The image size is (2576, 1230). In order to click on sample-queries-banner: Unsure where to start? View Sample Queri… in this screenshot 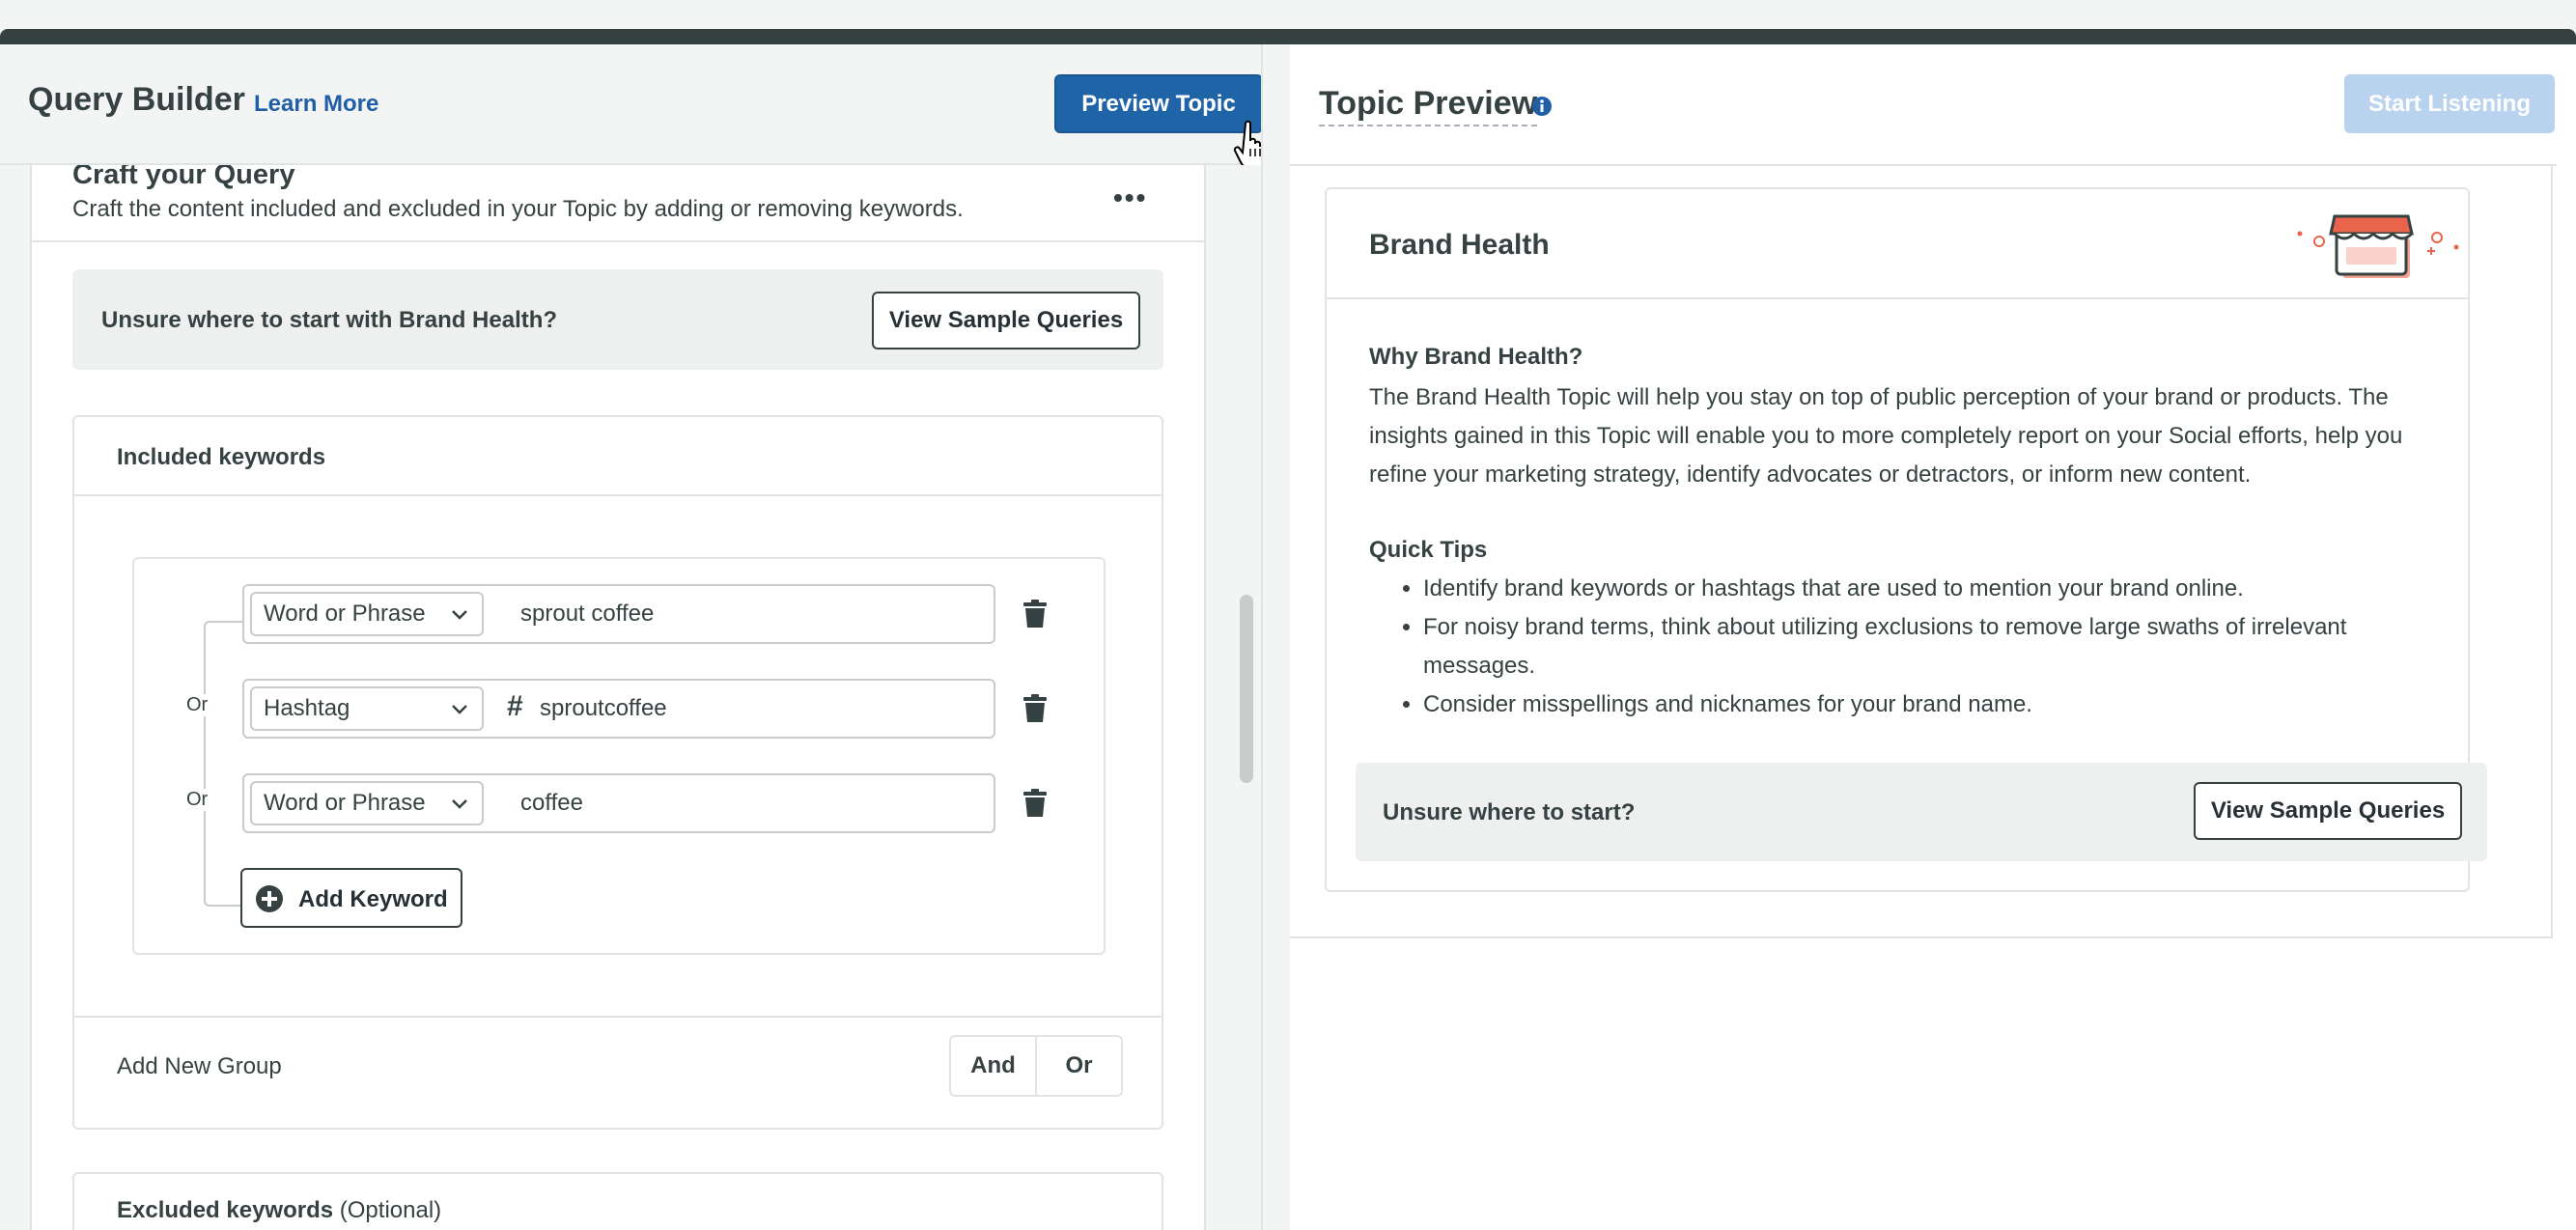, I will do `click(1922, 812)`.